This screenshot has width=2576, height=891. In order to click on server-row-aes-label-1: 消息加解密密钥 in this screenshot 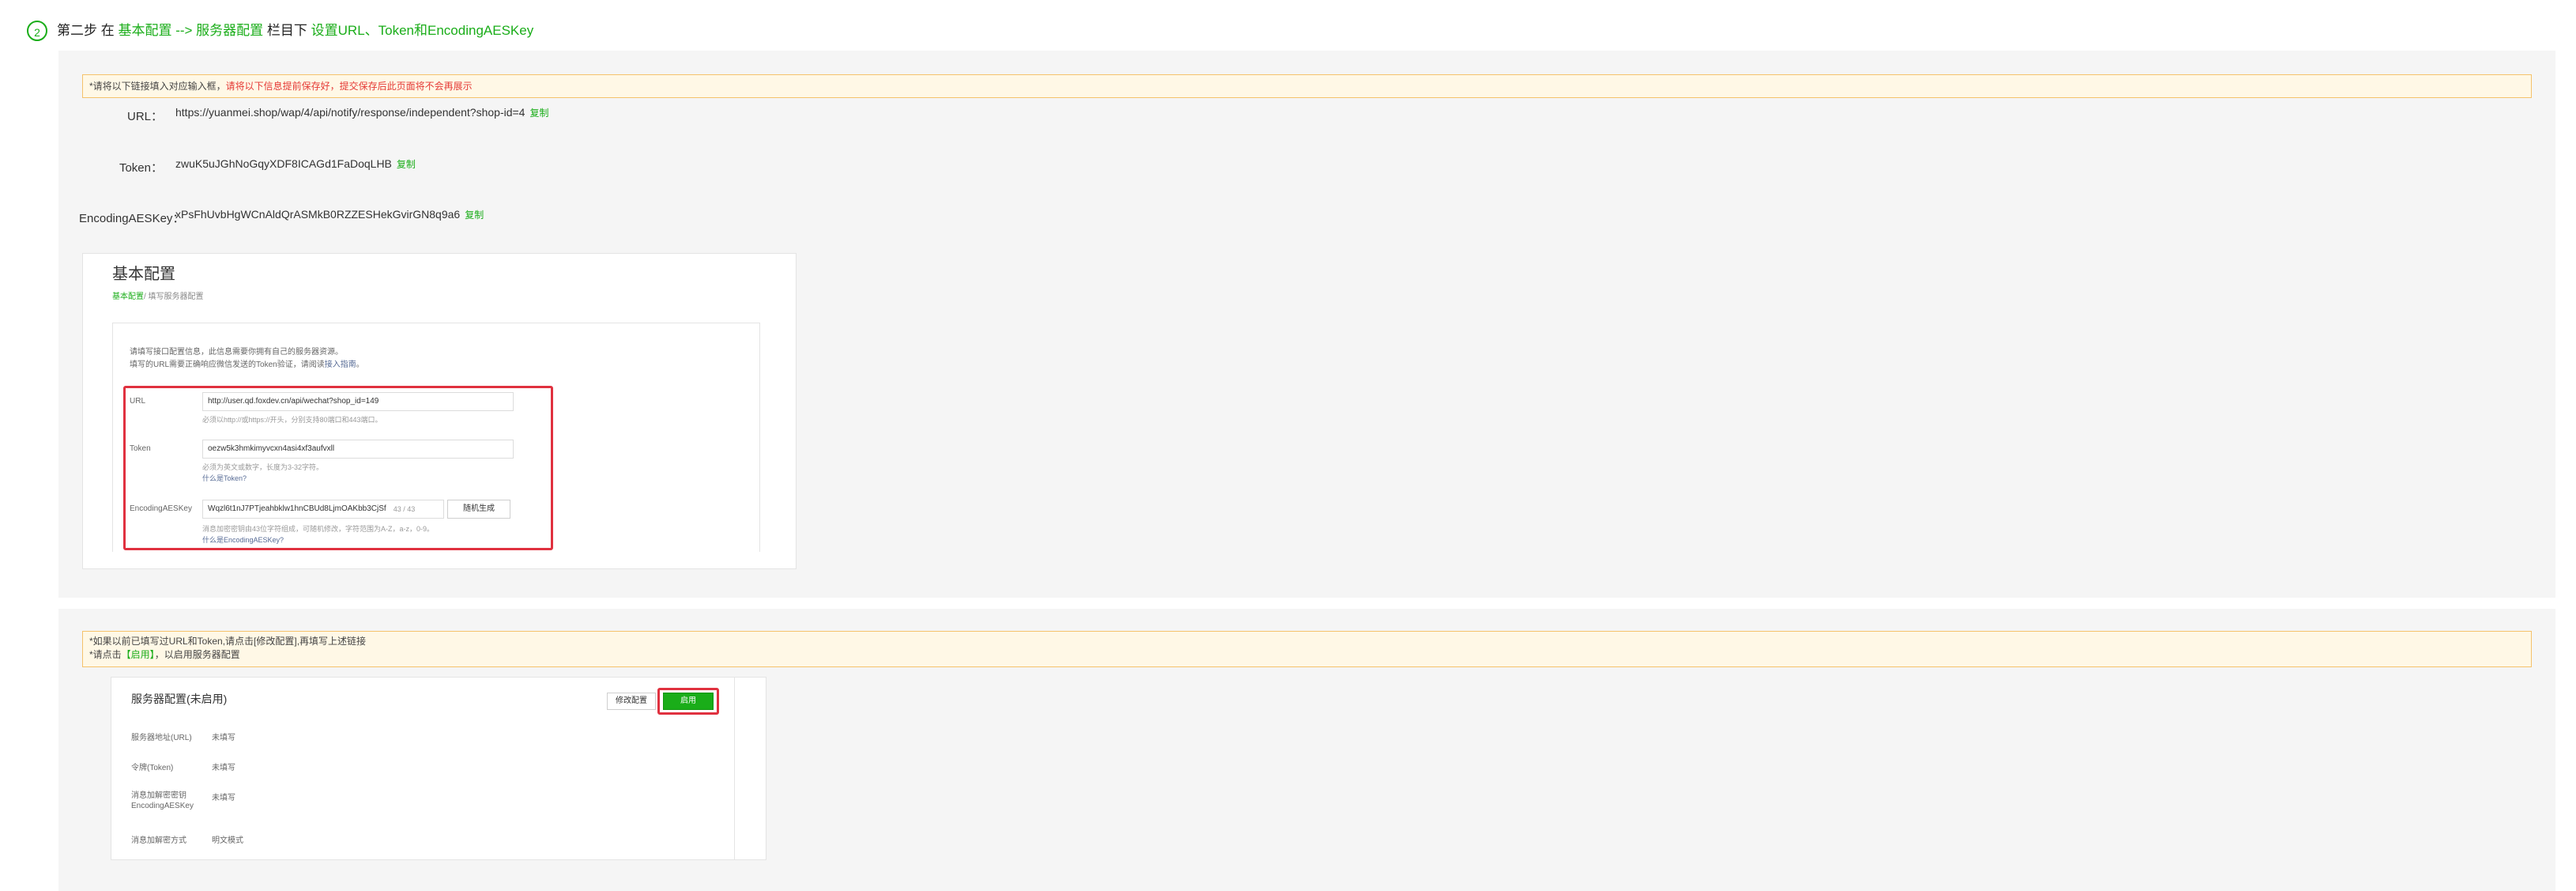, I will do `click(158, 795)`.